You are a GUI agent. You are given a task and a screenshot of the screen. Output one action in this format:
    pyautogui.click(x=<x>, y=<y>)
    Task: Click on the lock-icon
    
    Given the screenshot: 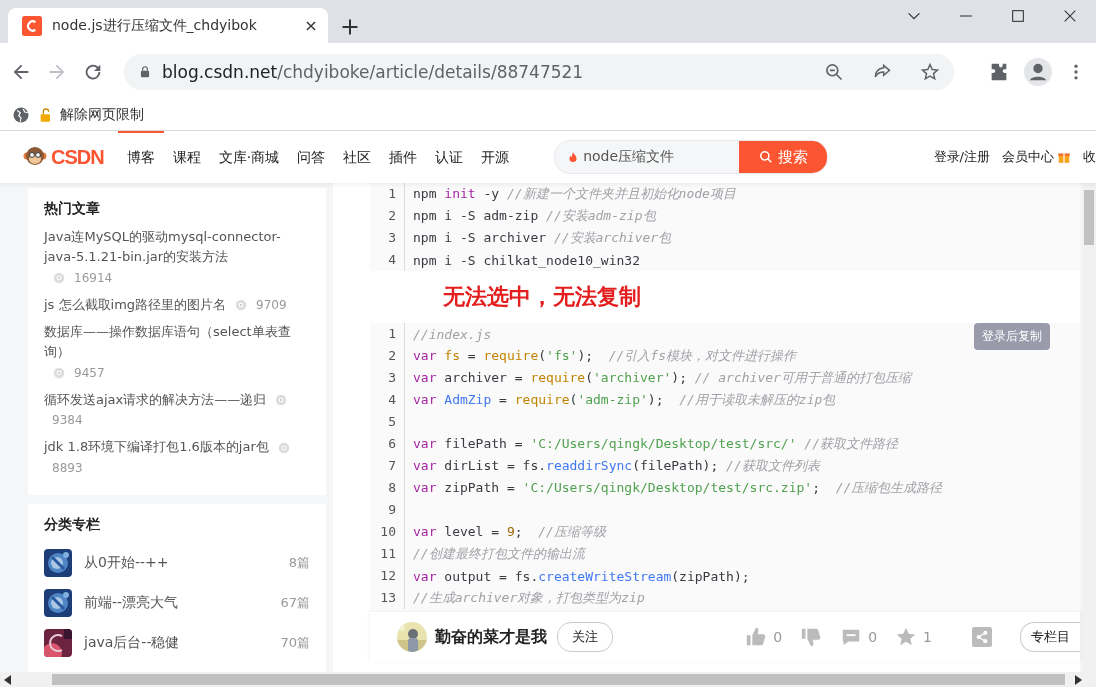 What is the action you would take?
    pyautogui.click(x=145, y=71)
    